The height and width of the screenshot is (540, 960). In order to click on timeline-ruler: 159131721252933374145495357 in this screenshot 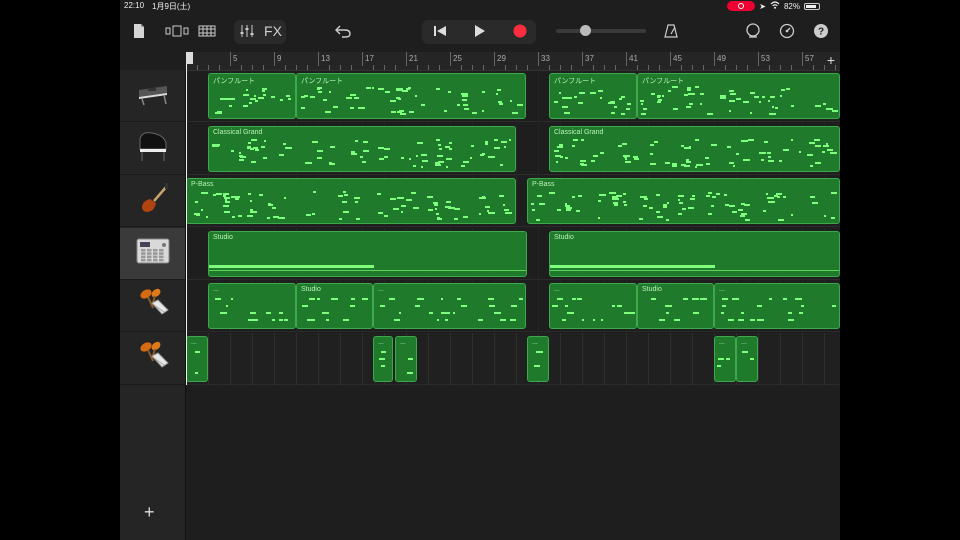, I will do `click(513, 61)`.